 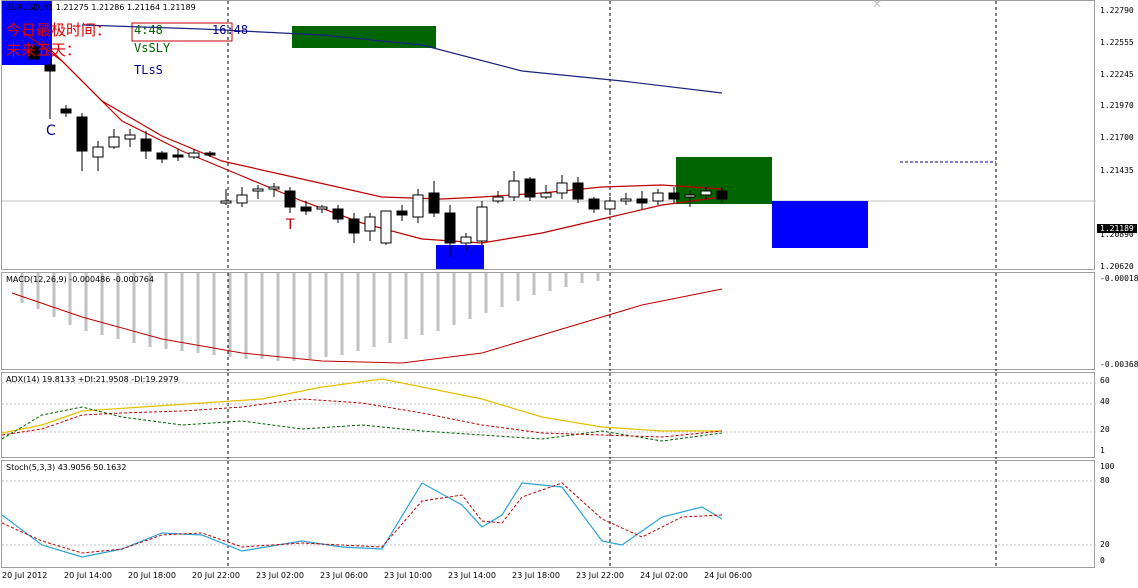 What do you see at coordinates (1105, 544) in the screenshot?
I see `stoch-tick: 20` at bounding box center [1105, 544].